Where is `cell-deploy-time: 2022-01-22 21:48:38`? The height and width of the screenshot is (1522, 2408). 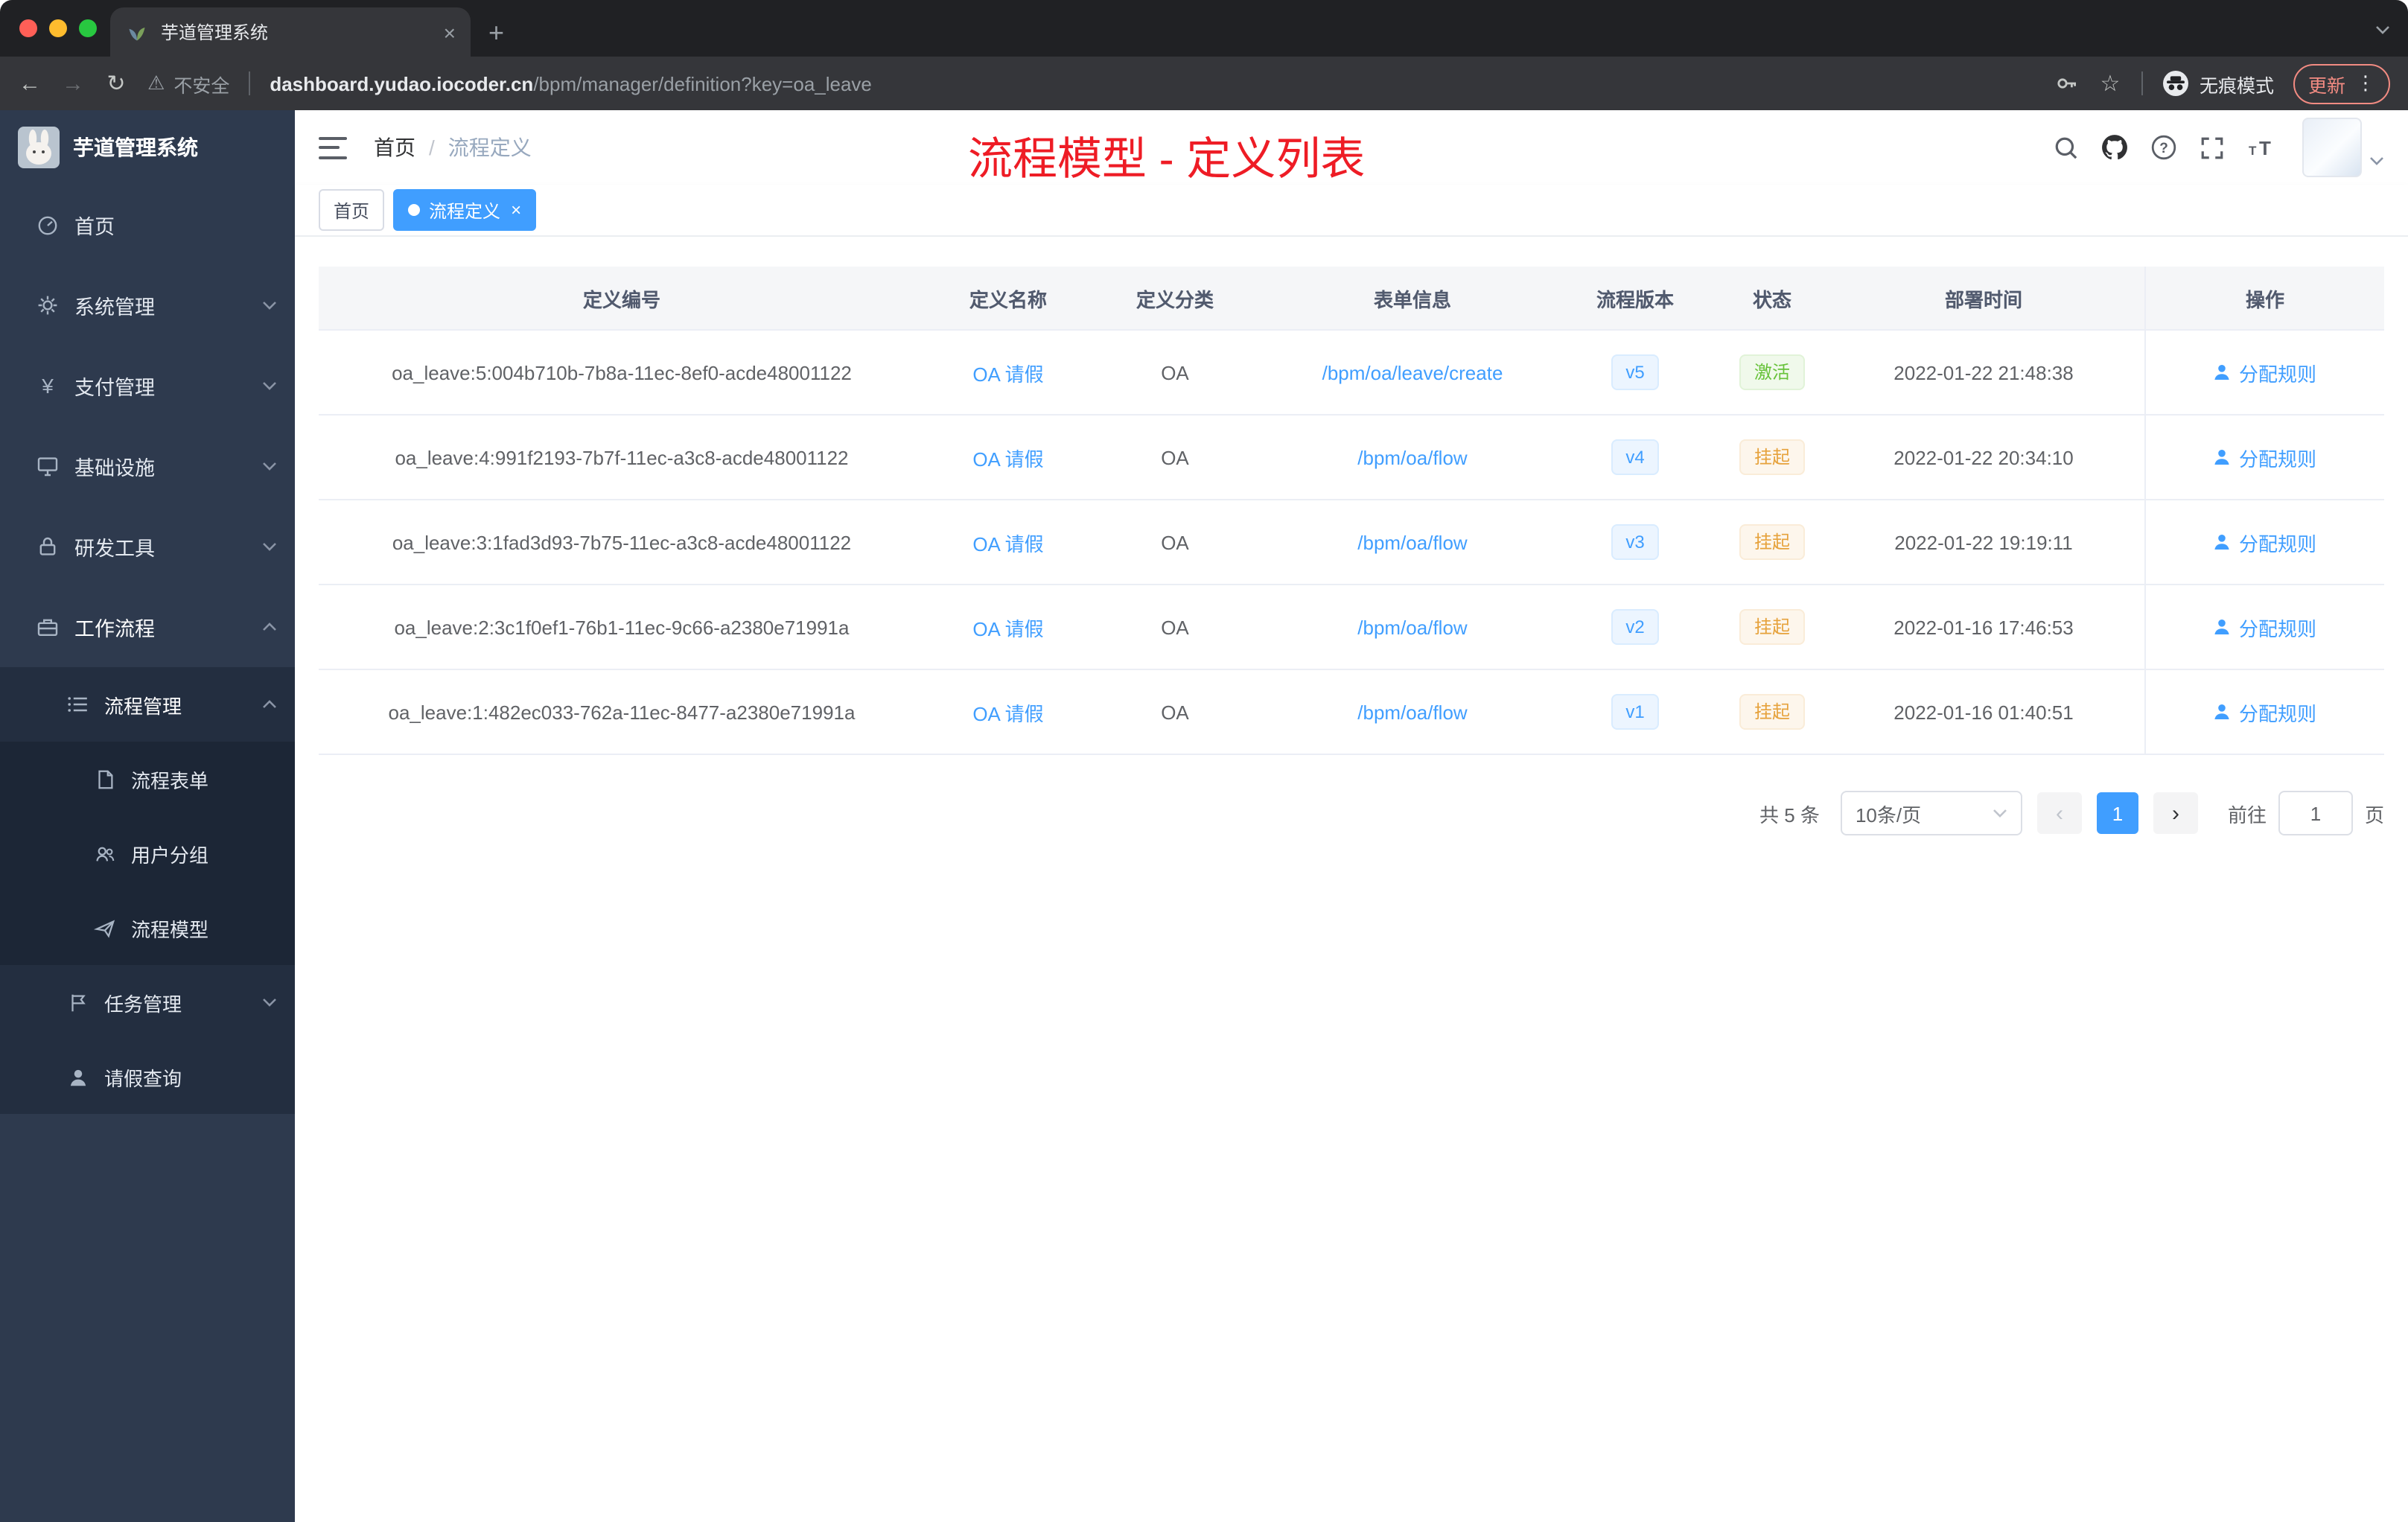
cell-deploy-time: 2022-01-22 21:48:38 is located at coordinates (1983, 372).